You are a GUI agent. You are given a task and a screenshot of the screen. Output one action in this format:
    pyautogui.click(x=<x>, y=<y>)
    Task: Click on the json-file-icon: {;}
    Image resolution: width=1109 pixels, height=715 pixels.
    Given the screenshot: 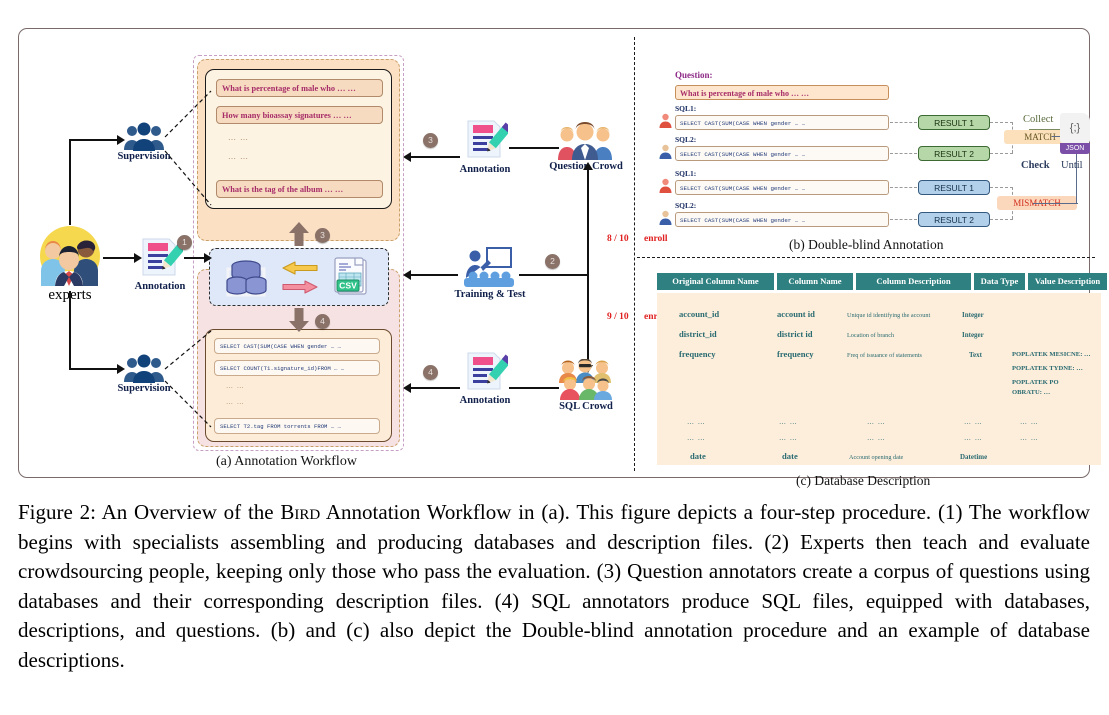 What is the action you would take?
    pyautogui.click(x=1075, y=128)
    